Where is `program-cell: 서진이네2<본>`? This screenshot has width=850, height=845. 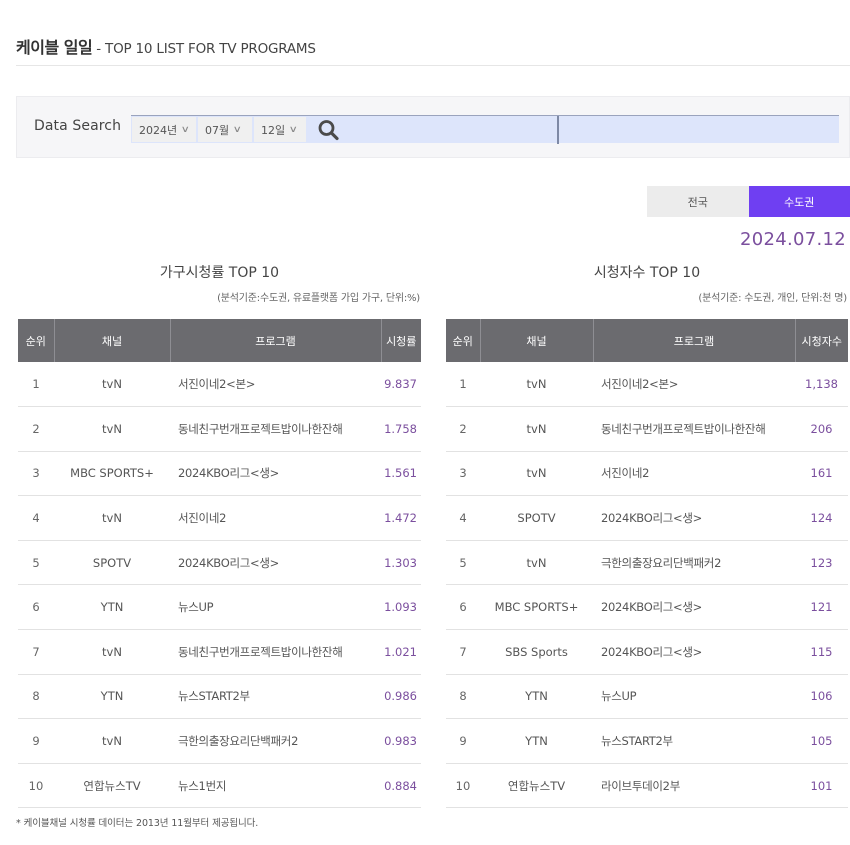 program-cell: 서진이네2<본> is located at coordinates (275, 385).